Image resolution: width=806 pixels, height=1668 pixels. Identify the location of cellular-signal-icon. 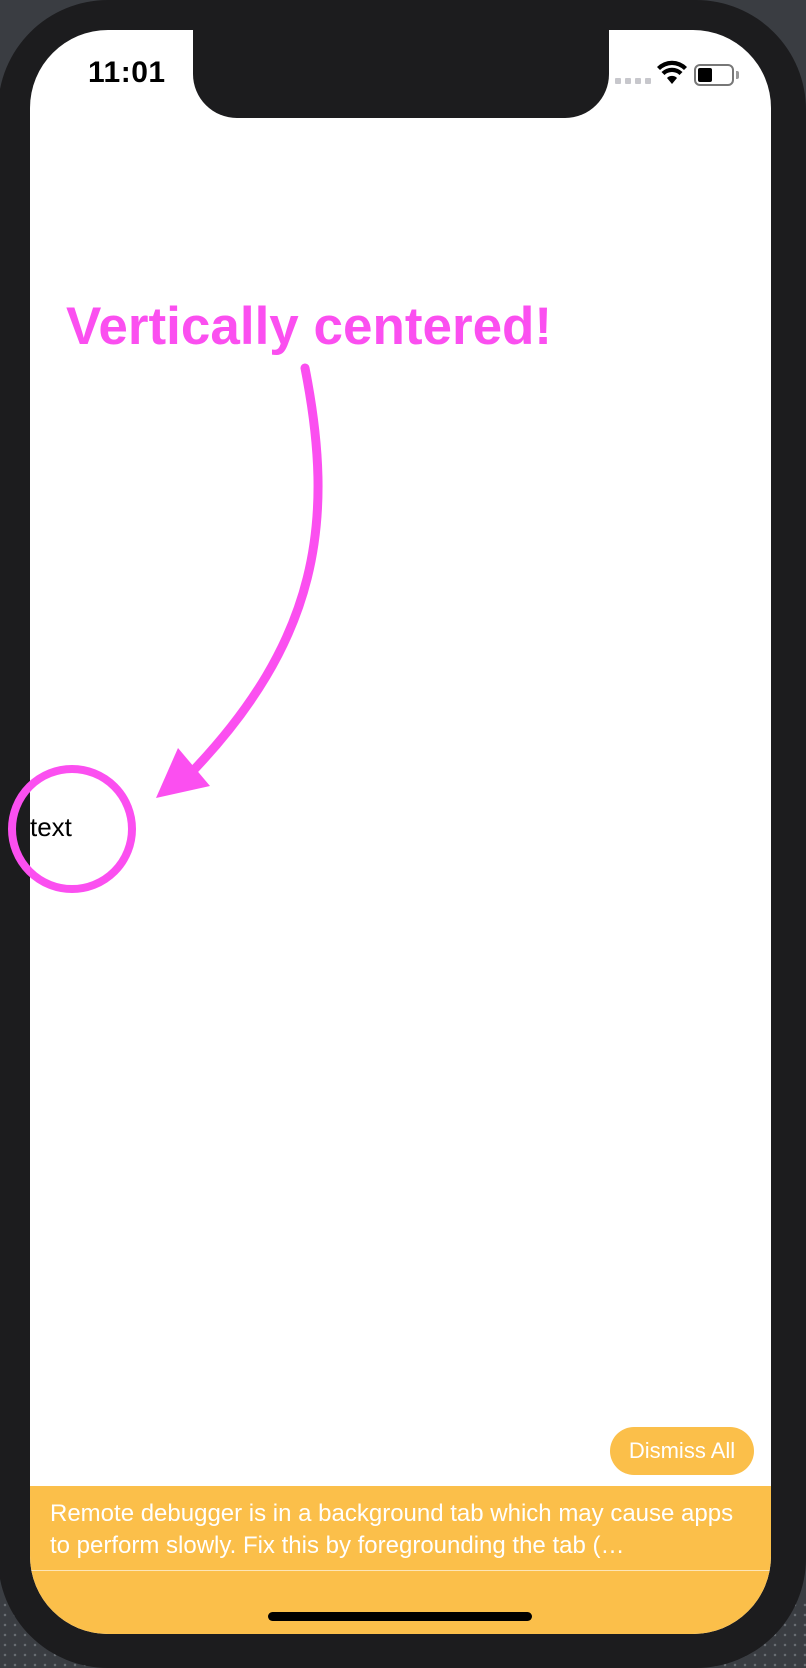
(633, 81).